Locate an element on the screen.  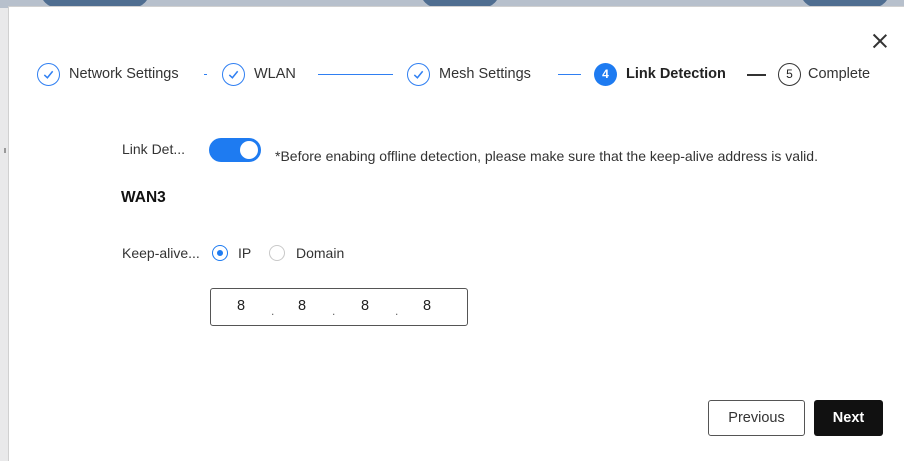
ip-radio-label: IP is located at coordinates (244, 253).